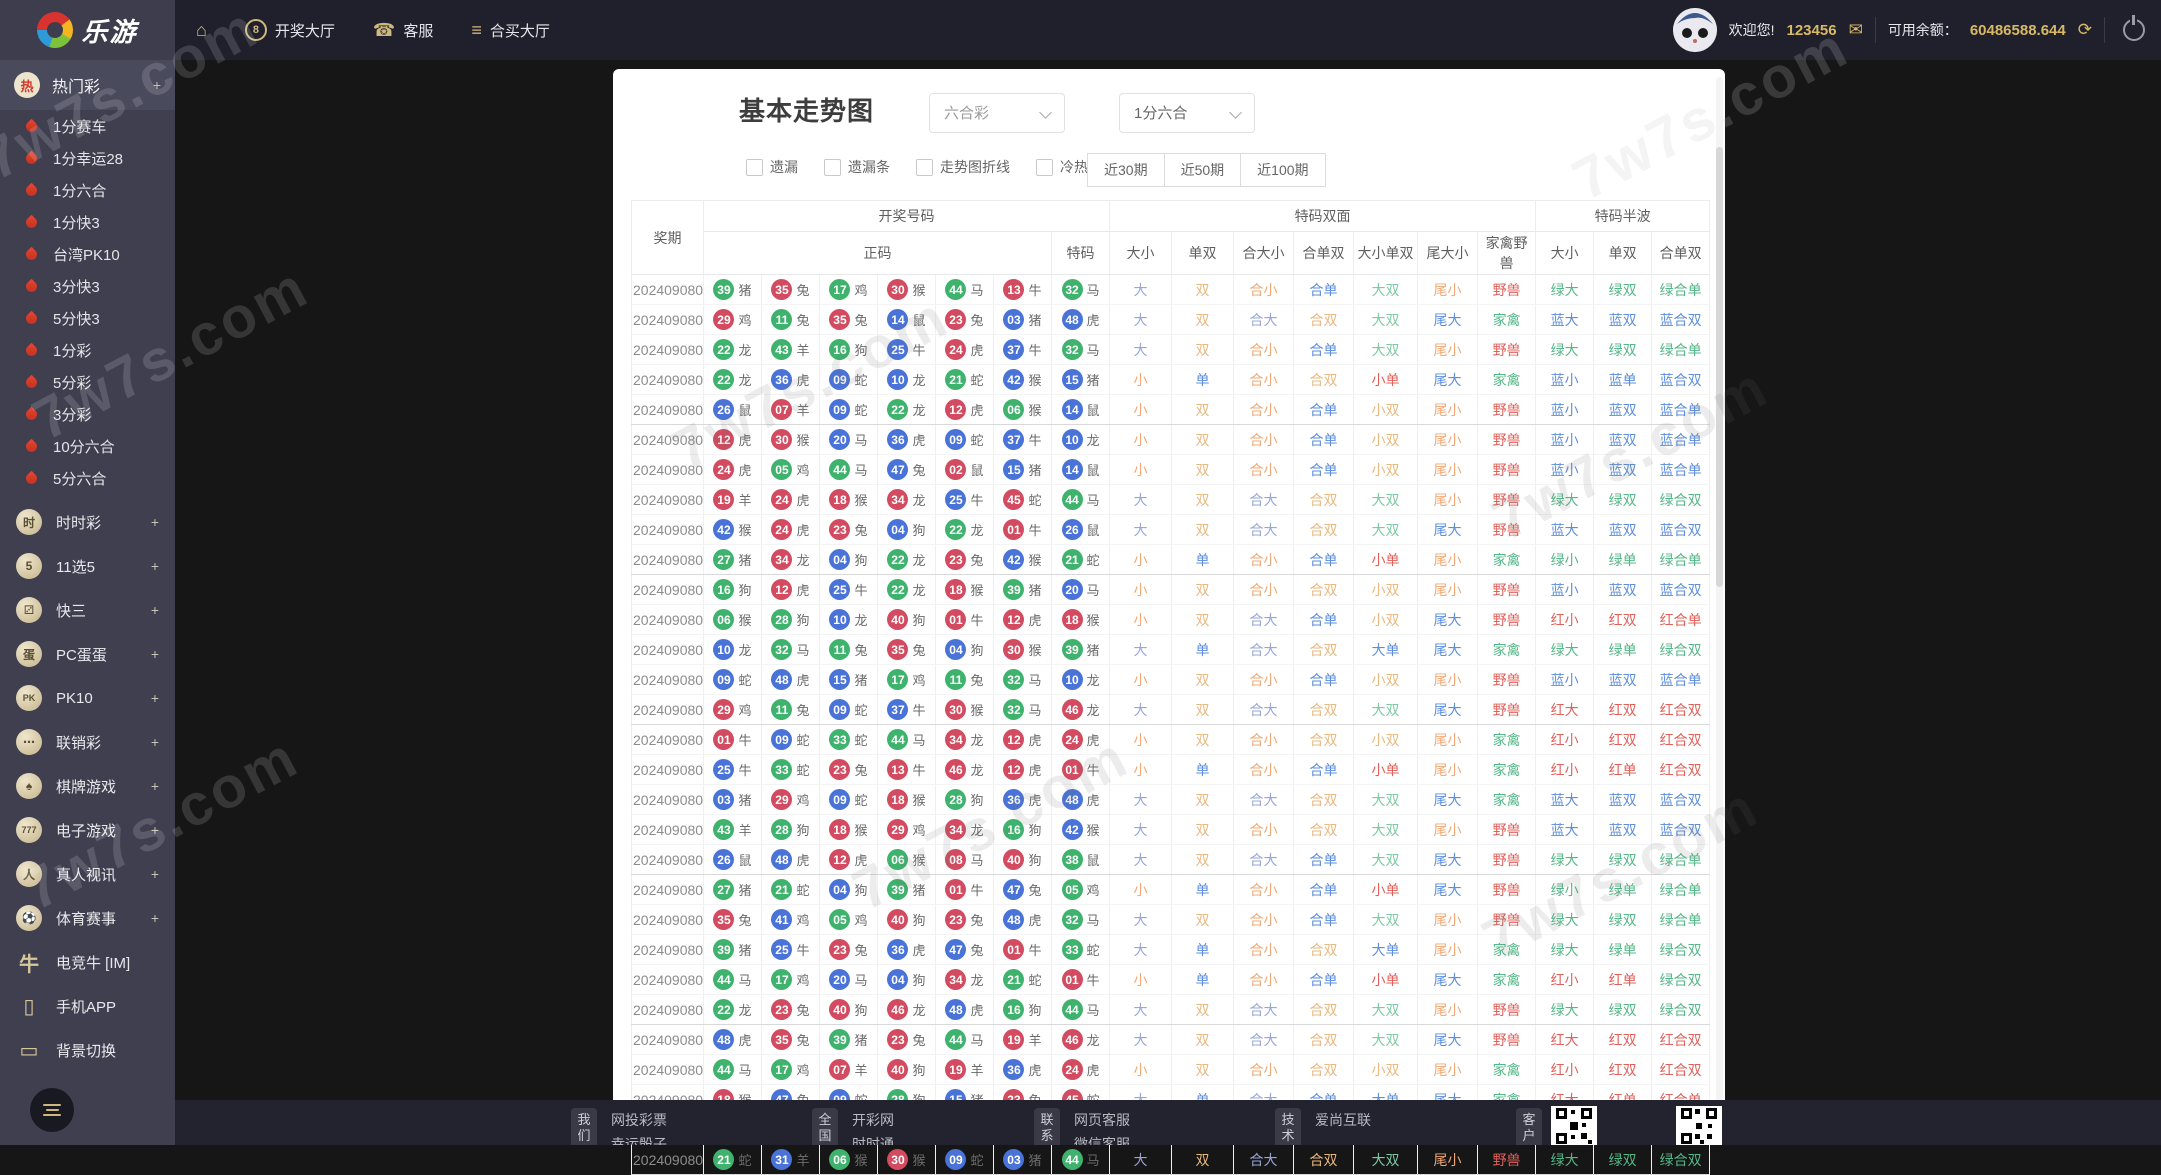 The width and height of the screenshot is (2161, 1175). Describe the element at coordinates (873, 1120) in the screenshot. I see `footer-link: 开彩网` at that location.